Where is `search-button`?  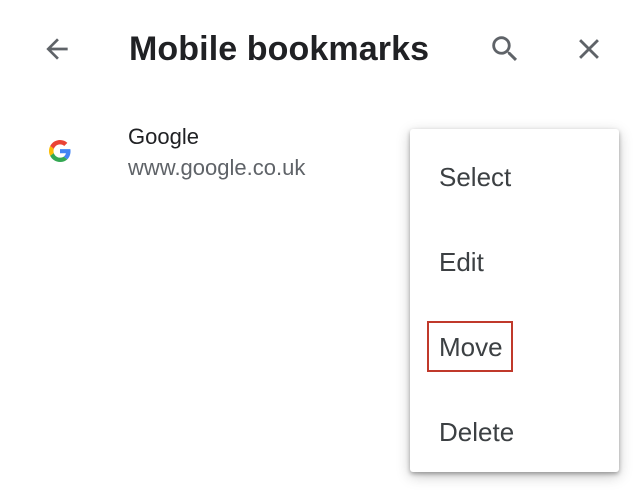
search-button is located at coordinates (505, 49).